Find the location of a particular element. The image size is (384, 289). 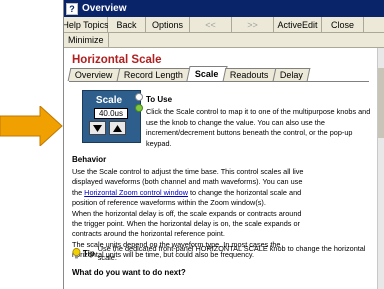

scale-control-image: Scale 40.0us is located at coordinates (112, 116).